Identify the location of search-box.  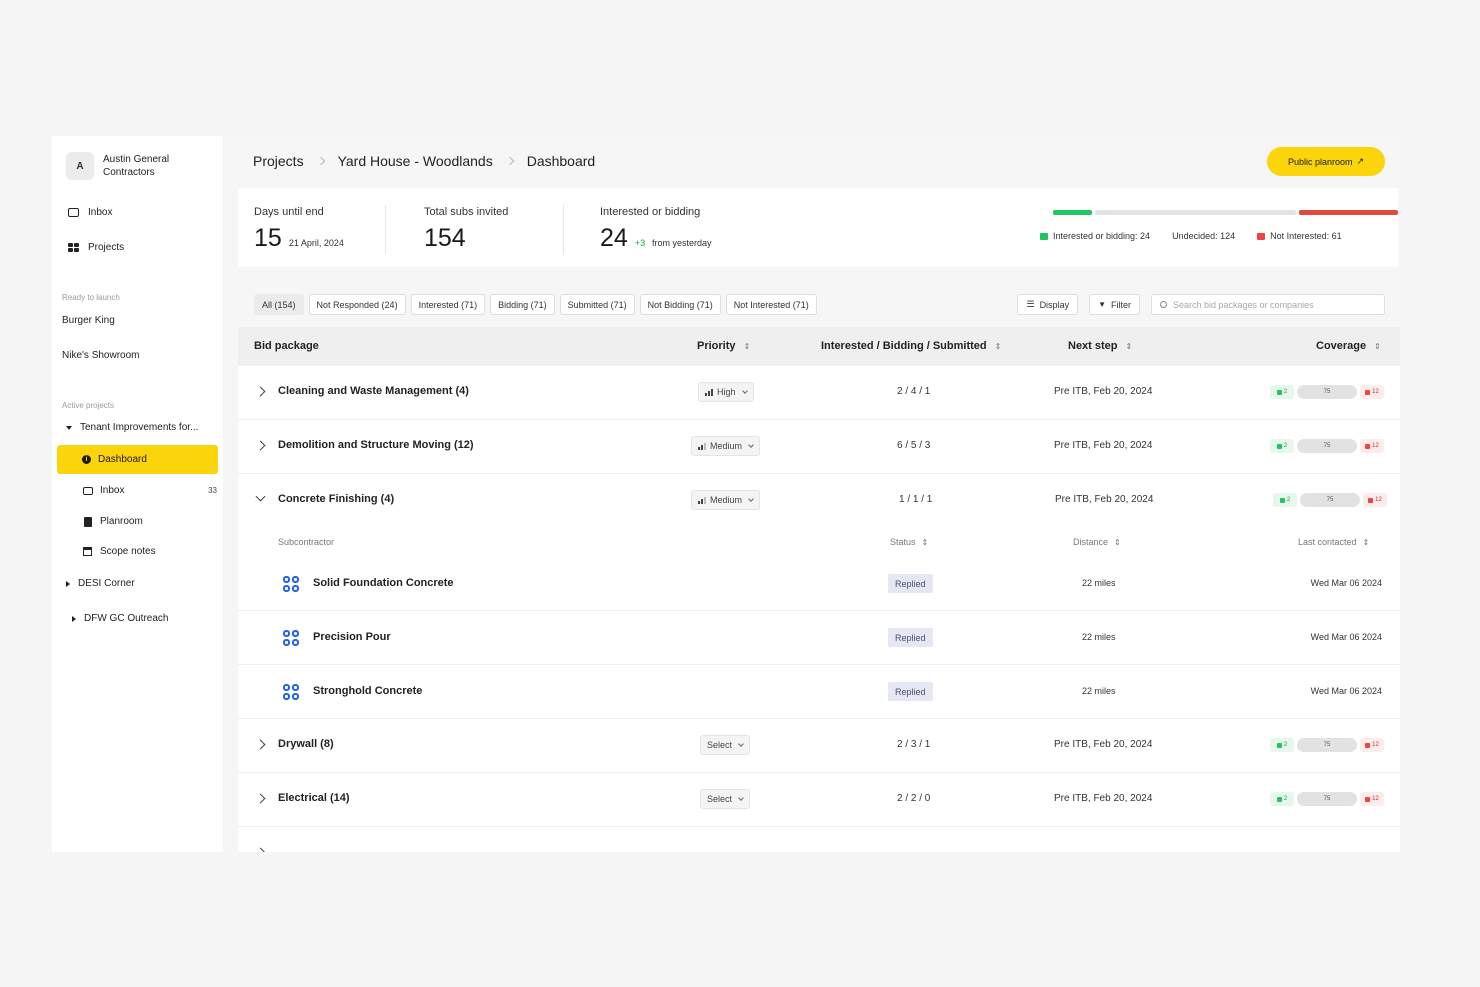
(1268, 304).